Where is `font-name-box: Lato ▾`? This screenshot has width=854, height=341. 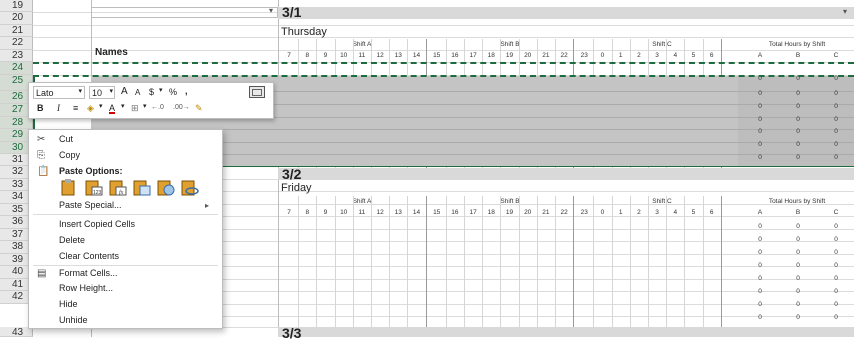 font-name-box: Lato ▾ is located at coordinates (59, 92).